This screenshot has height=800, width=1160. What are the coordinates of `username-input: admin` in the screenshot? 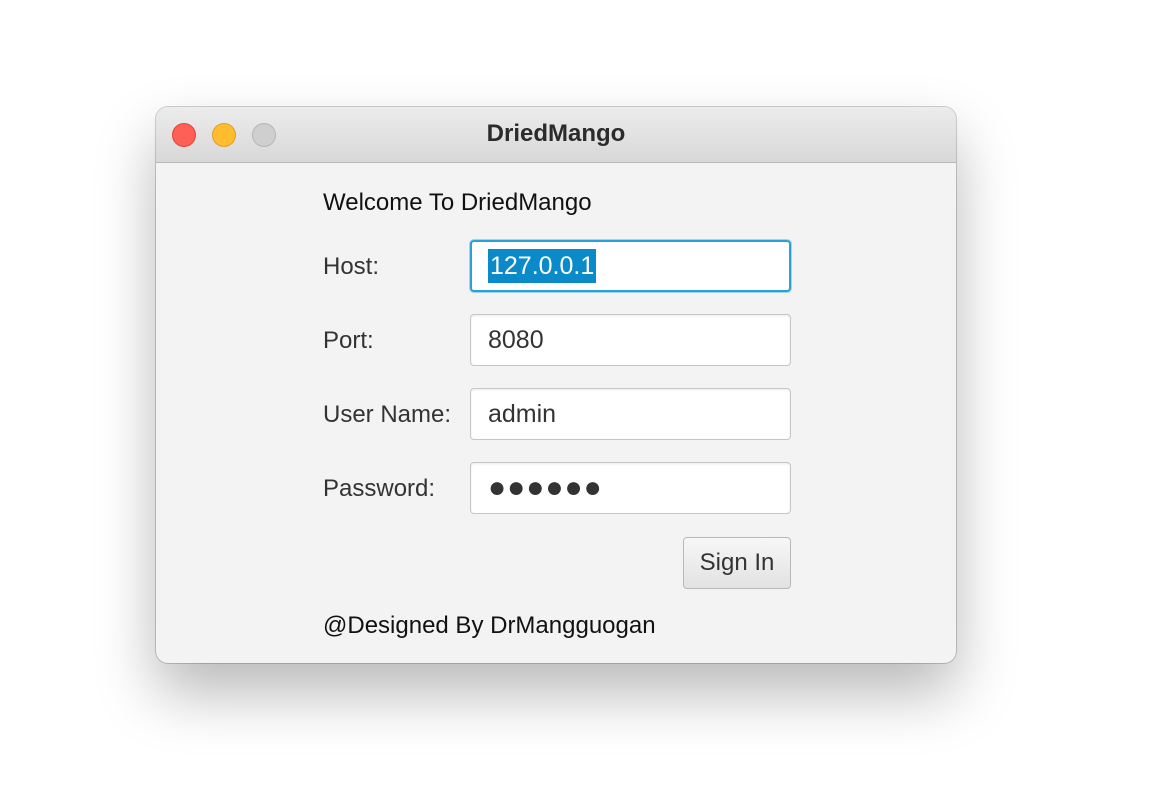 It's located at (630, 414).